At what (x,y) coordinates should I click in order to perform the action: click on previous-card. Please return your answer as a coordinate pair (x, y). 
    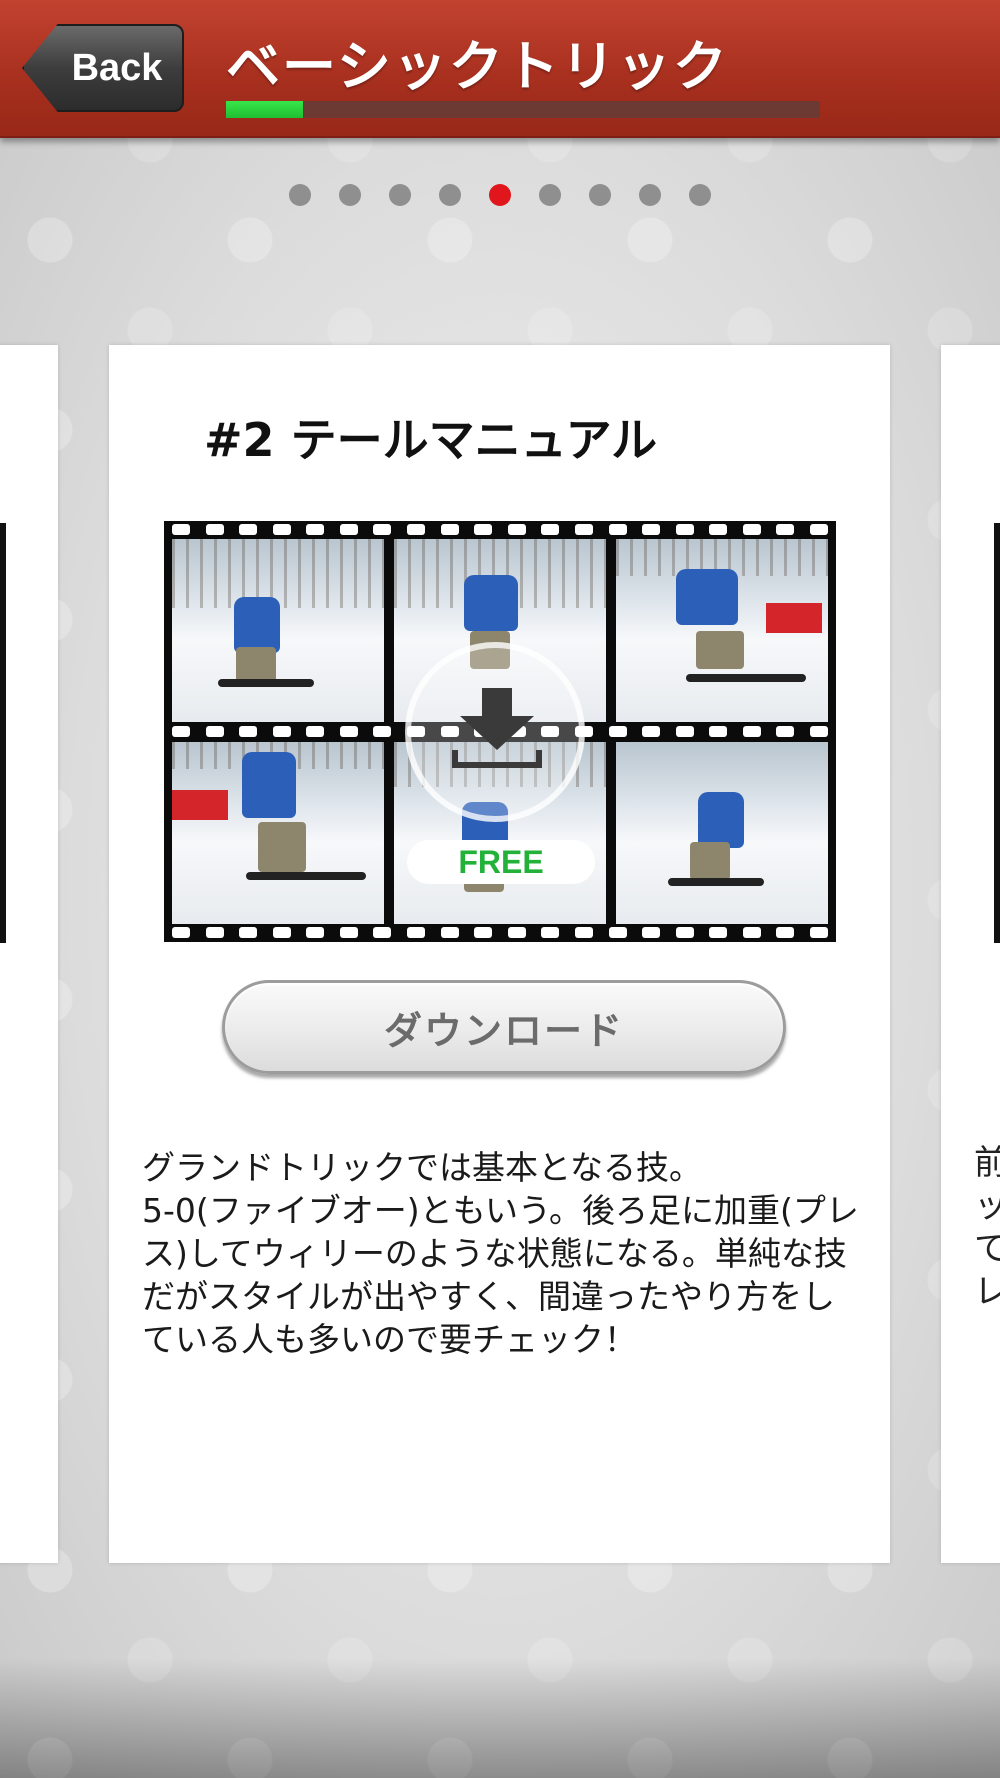
    Looking at the image, I should click on (29, 954).